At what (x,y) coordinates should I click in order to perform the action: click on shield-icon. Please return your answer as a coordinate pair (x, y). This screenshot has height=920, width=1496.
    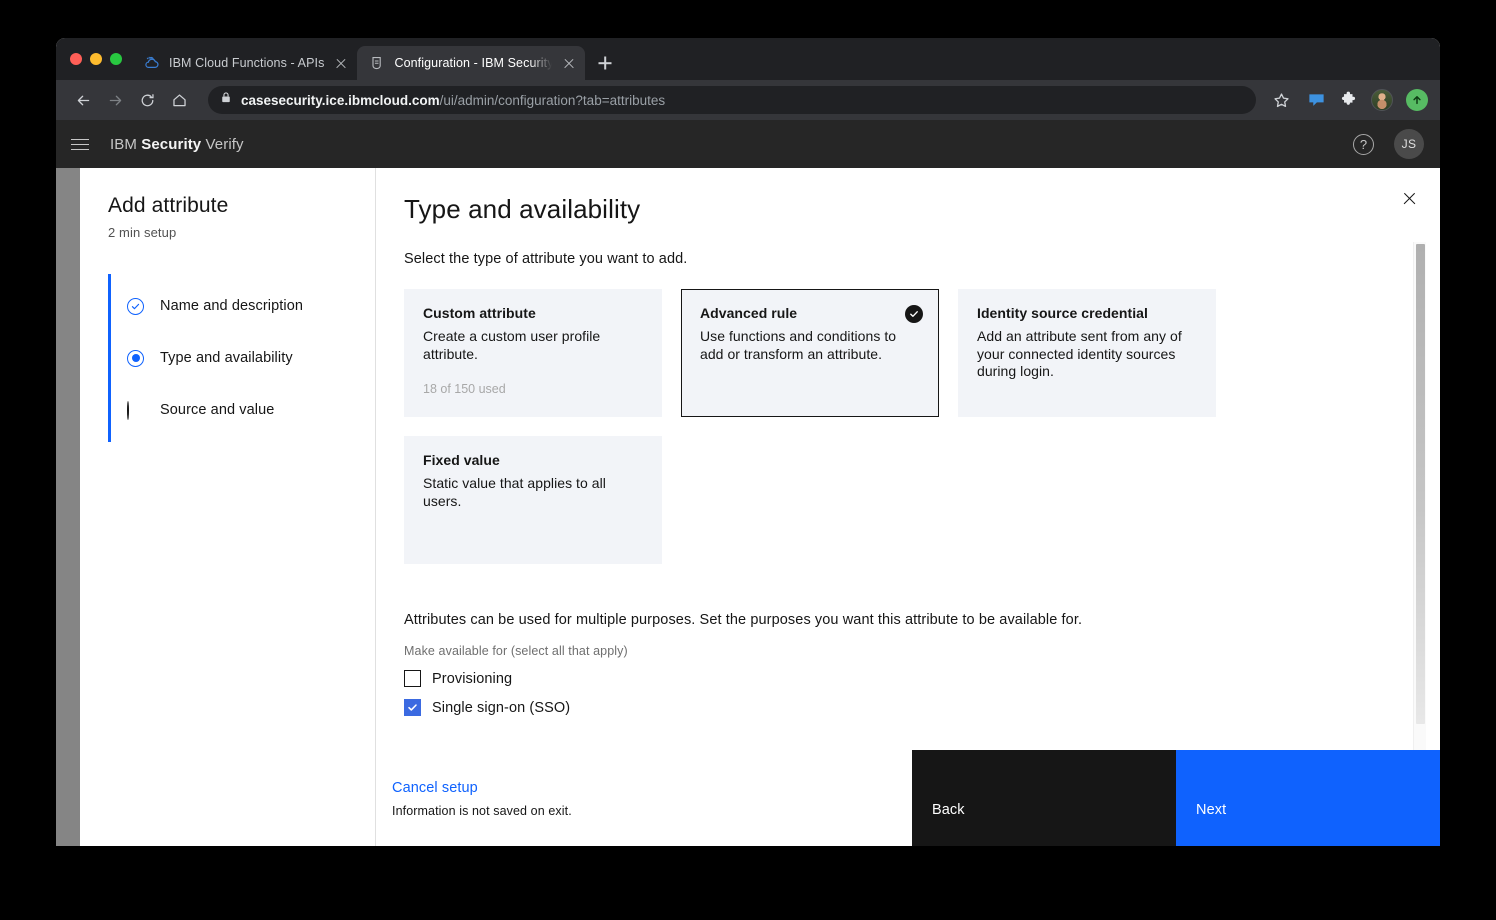
    Looking at the image, I should click on (377, 63).